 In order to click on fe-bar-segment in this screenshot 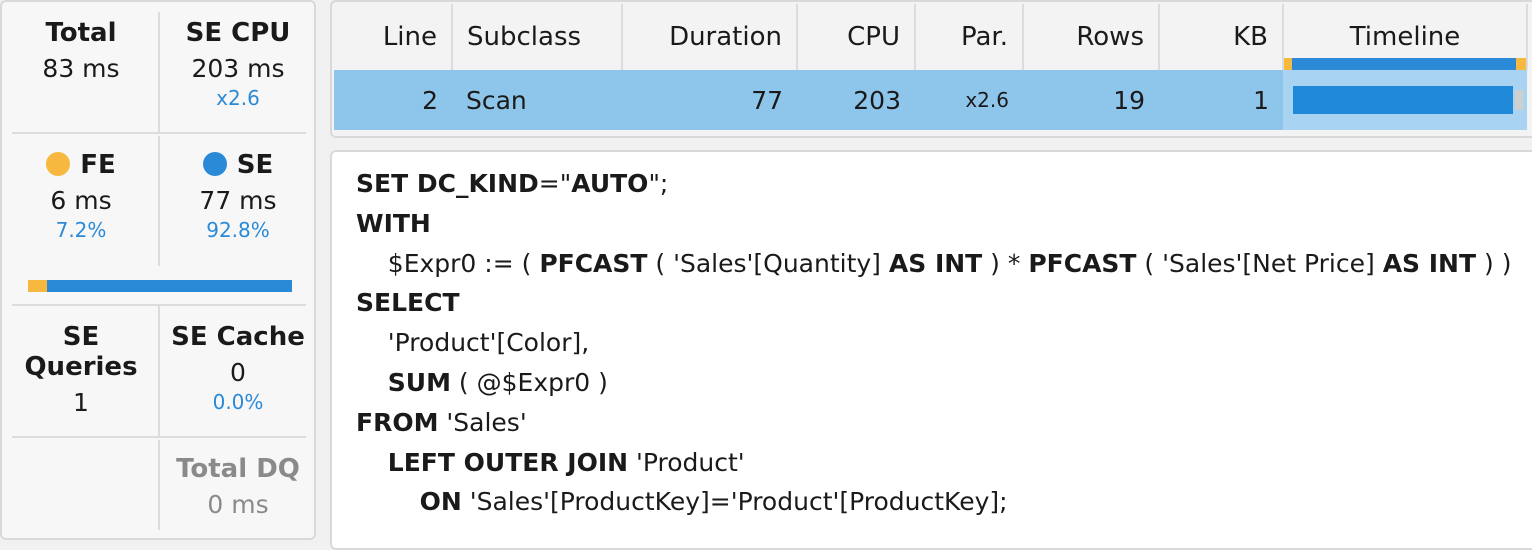, I will do `click(37, 286)`.